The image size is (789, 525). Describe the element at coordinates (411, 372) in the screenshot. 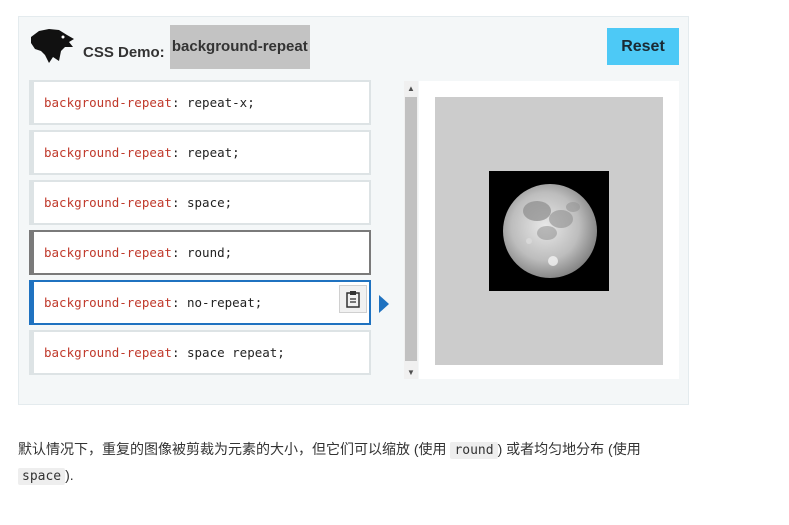

I see `scroll-down-icon: ▼` at that location.